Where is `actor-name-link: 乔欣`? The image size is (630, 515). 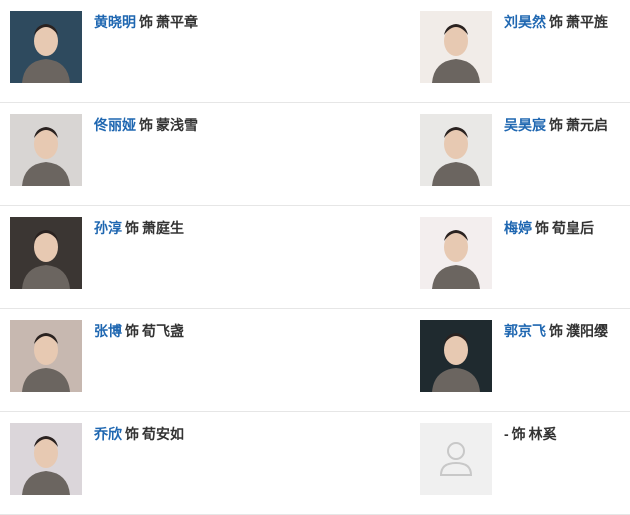
actor-name-link: 乔欣 is located at coordinates (108, 434).